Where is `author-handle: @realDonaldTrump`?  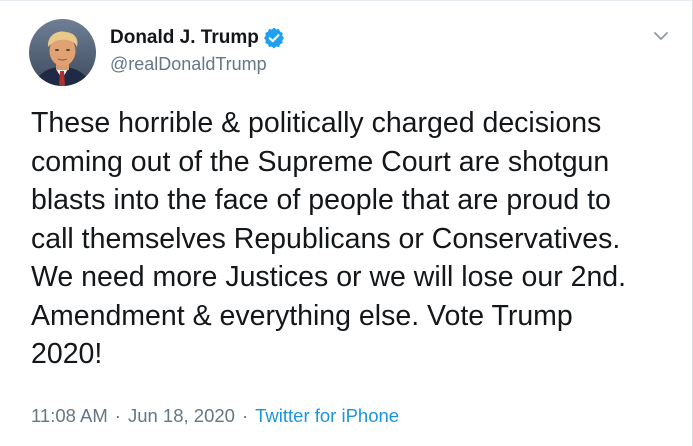
author-handle: @realDonaldTrump is located at coordinates (188, 64).